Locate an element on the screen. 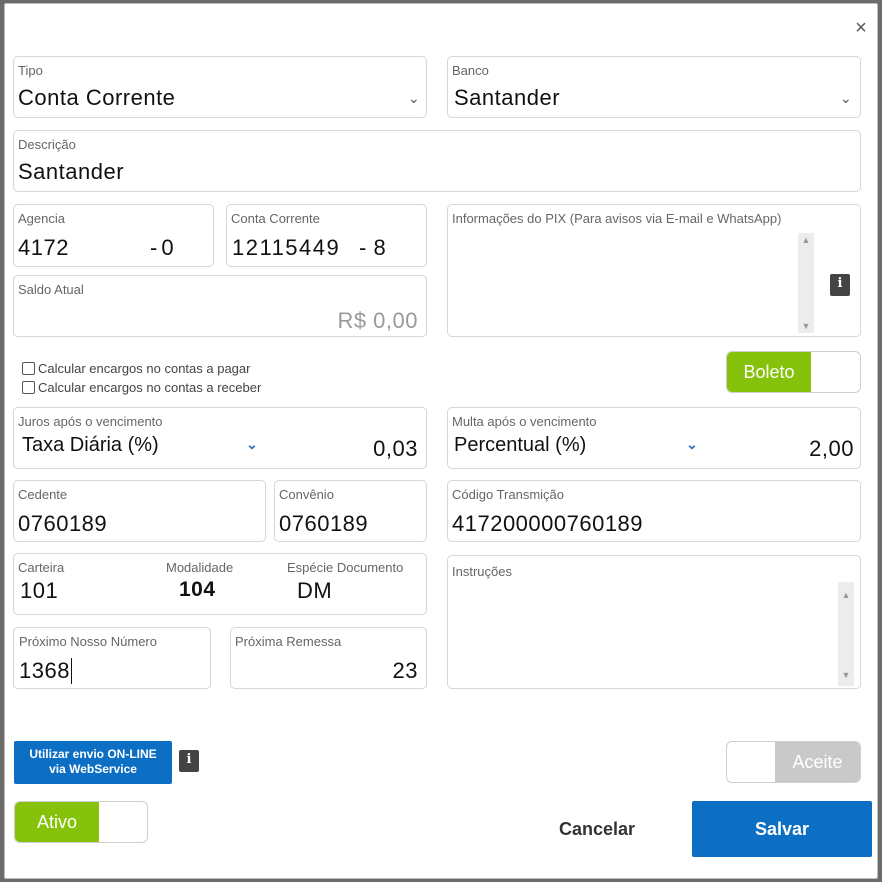  codigo-transmissao-field: Código Transmição 417200000760189 is located at coordinates (654, 511).